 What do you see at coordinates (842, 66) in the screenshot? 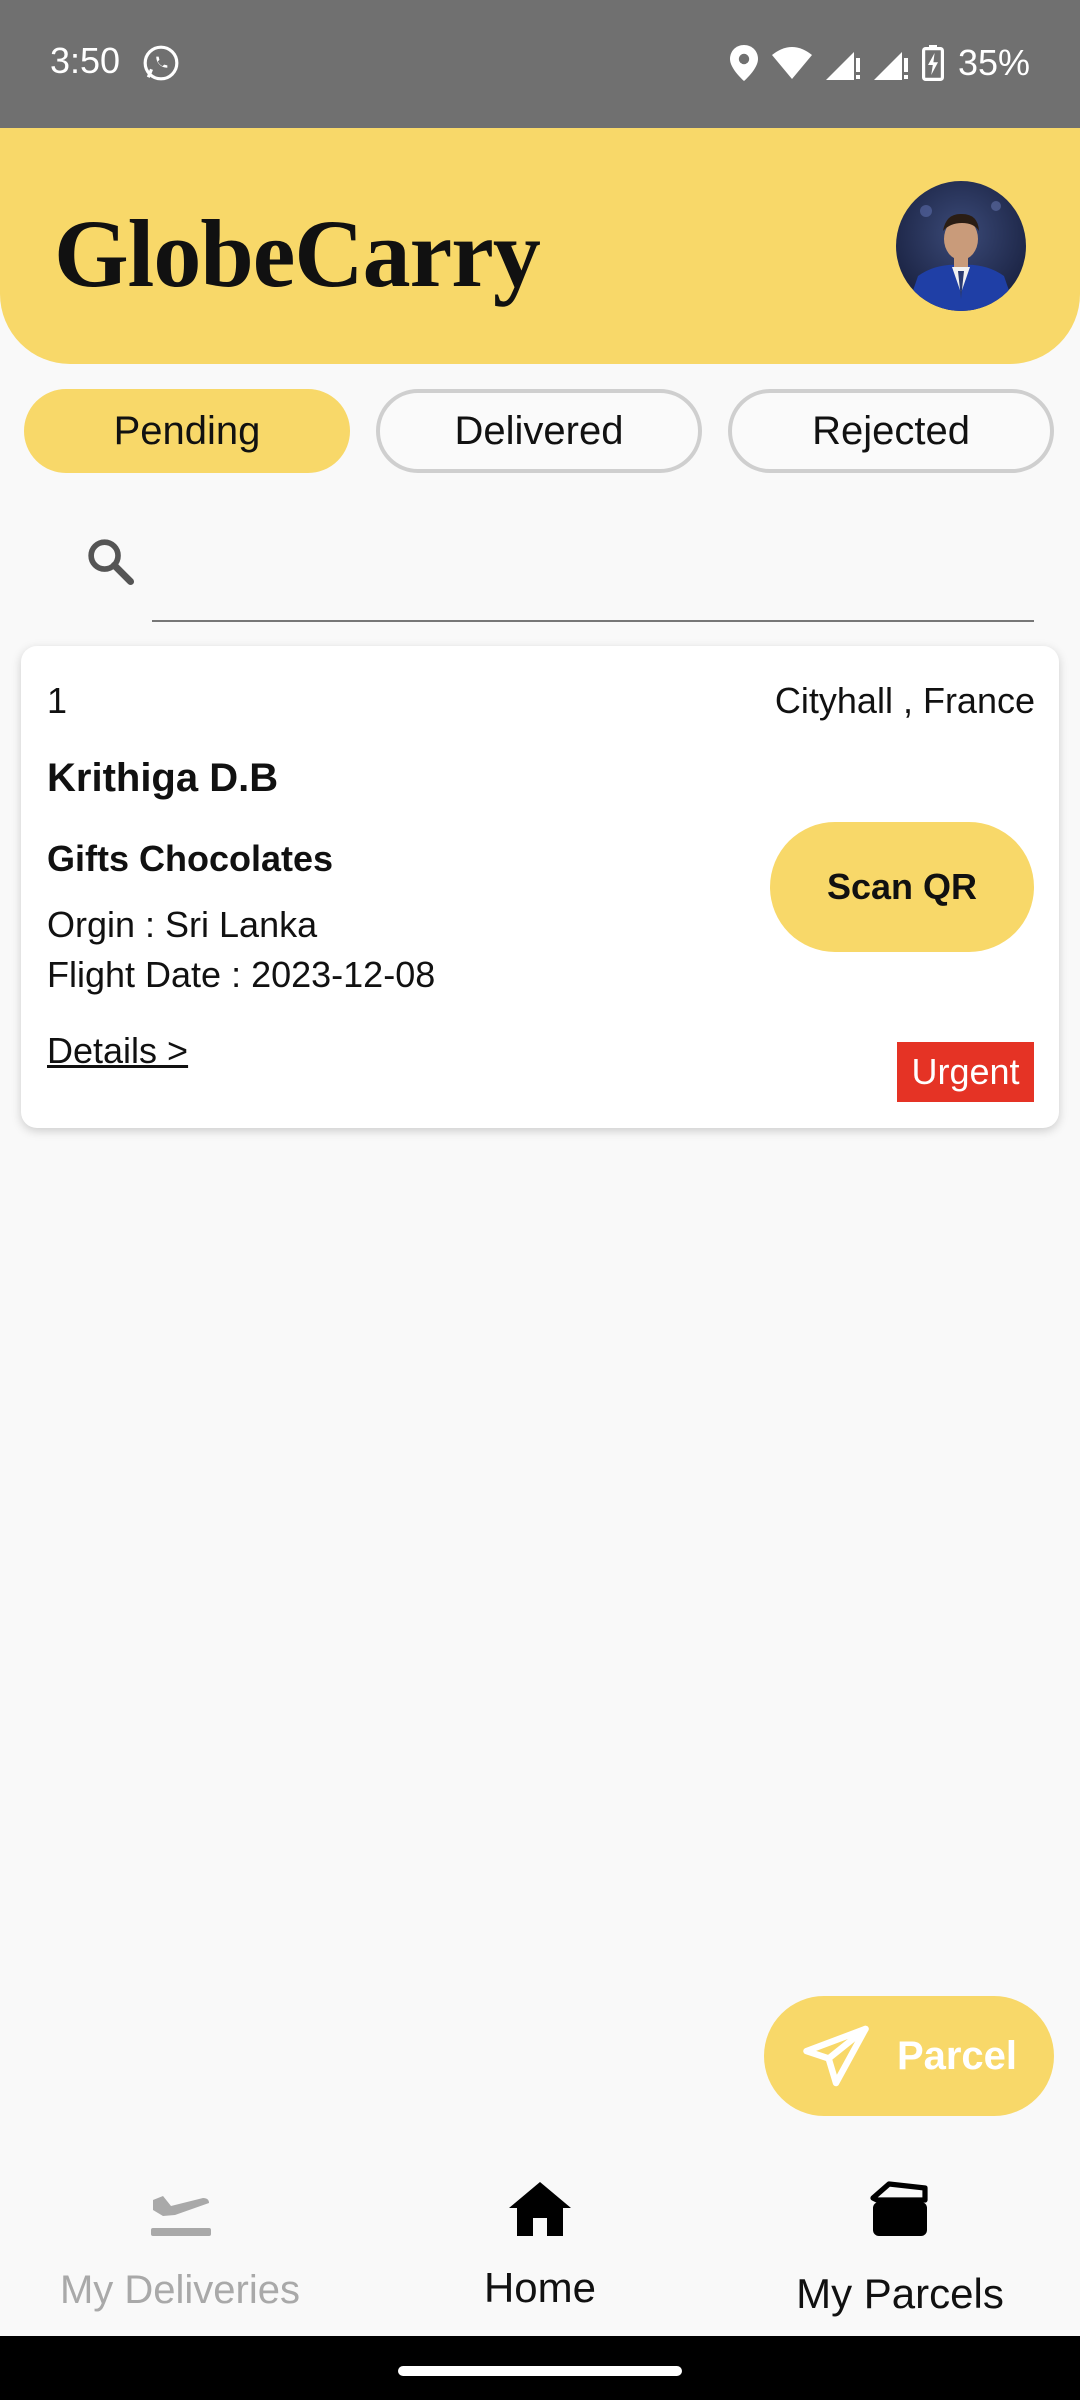
I see `signal-icon` at bounding box center [842, 66].